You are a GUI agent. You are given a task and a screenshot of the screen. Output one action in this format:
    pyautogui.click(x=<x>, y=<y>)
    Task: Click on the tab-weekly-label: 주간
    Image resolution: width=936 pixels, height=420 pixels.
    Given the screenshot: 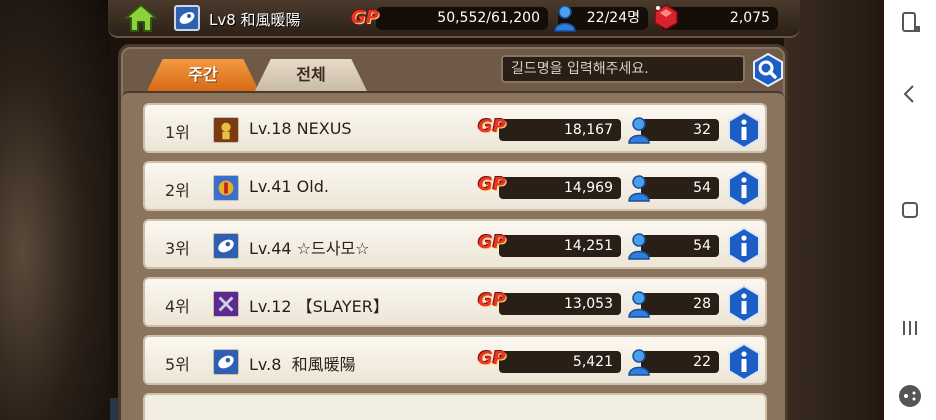 What is the action you would take?
    pyautogui.click(x=203, y=74)
    